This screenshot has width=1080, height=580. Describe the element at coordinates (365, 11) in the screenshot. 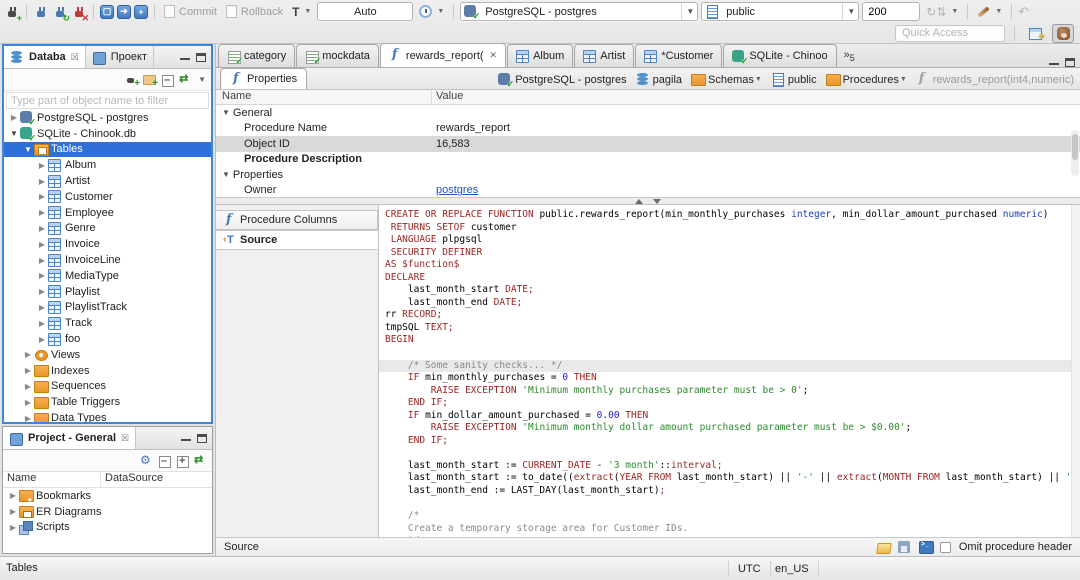

I see `commit-mode-combo: Auto` at that location.